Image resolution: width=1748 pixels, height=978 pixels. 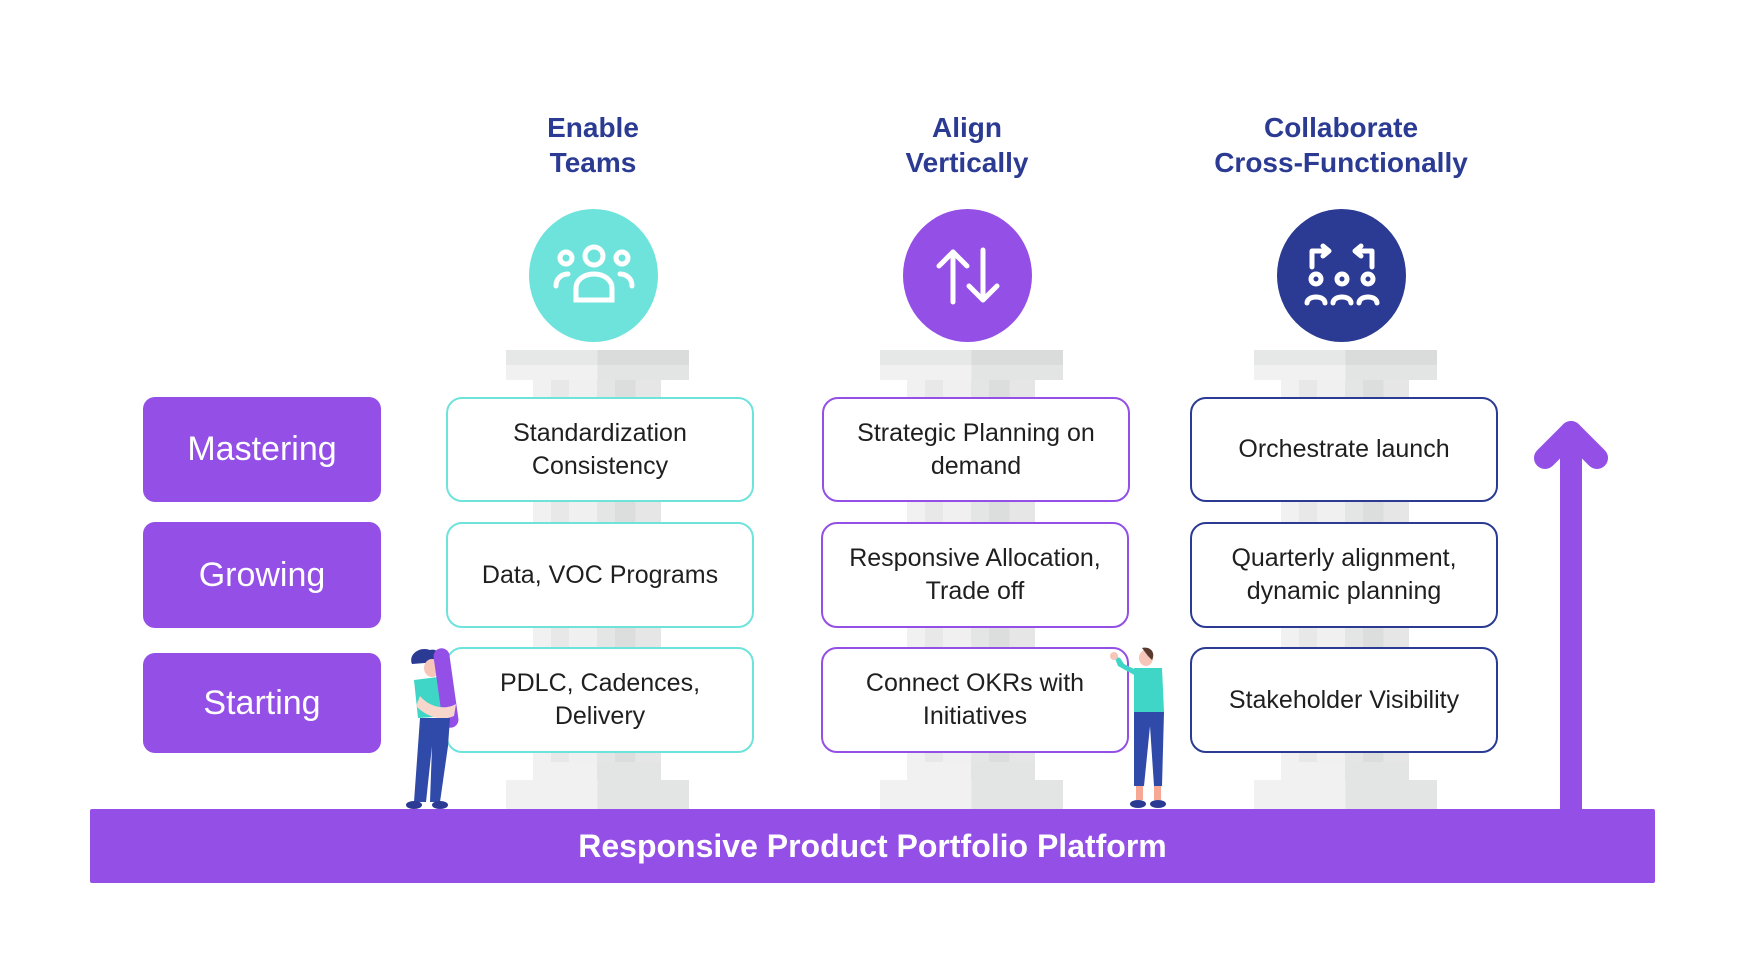 What do you see at coordinates (1143, 728) in the screenshot?
I see `person-pointing-illustration` at bounding box center [1143, 728].